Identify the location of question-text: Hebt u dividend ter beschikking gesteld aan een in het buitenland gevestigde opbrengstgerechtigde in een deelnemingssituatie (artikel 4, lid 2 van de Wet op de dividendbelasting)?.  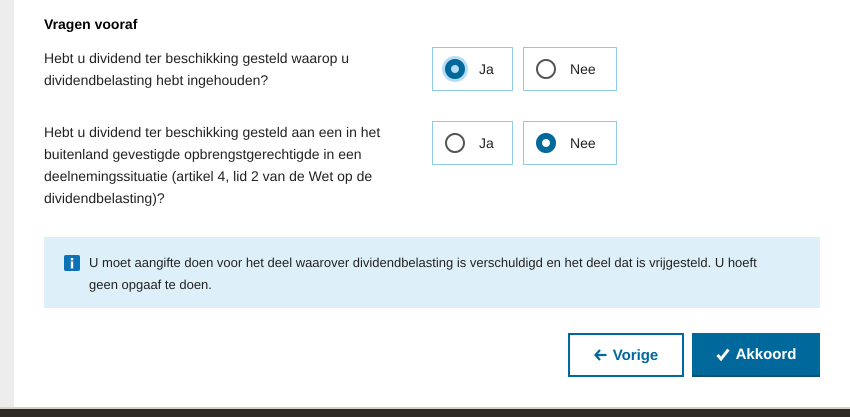
(213, 165).